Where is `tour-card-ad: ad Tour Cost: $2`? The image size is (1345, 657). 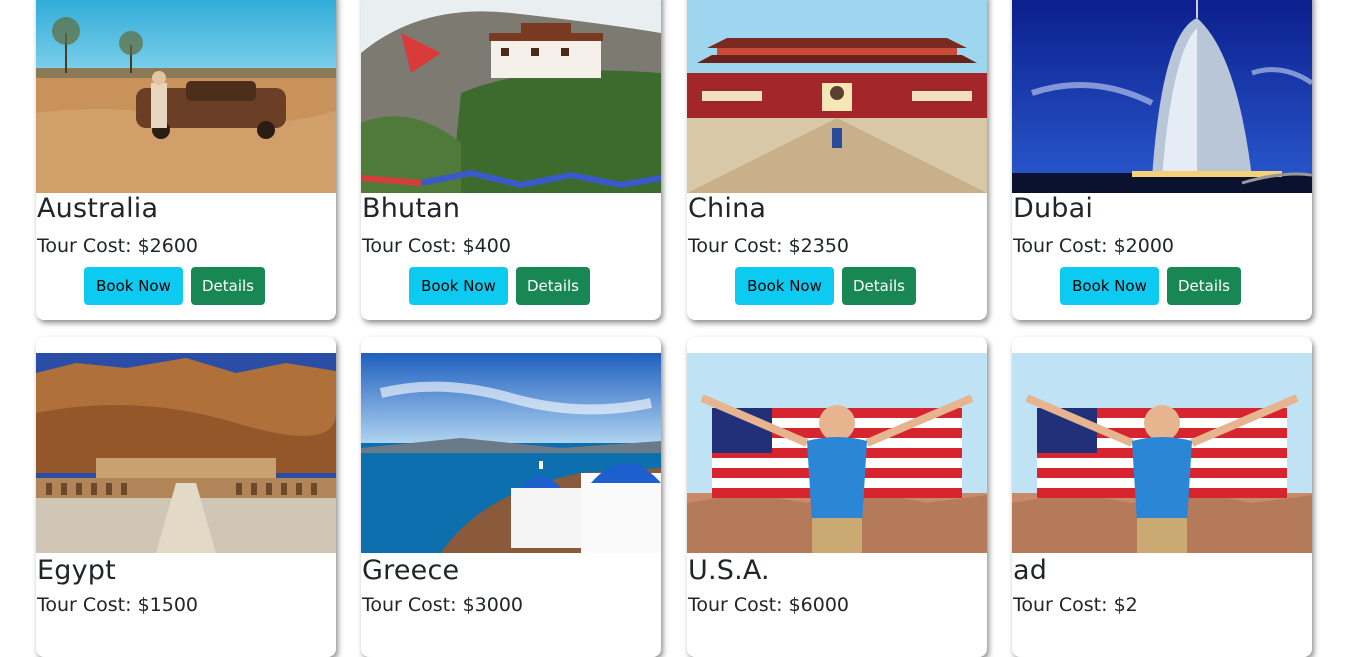 tour-card-ad: ad Tour Cost: $2 is located at coordinates (1162, 497).